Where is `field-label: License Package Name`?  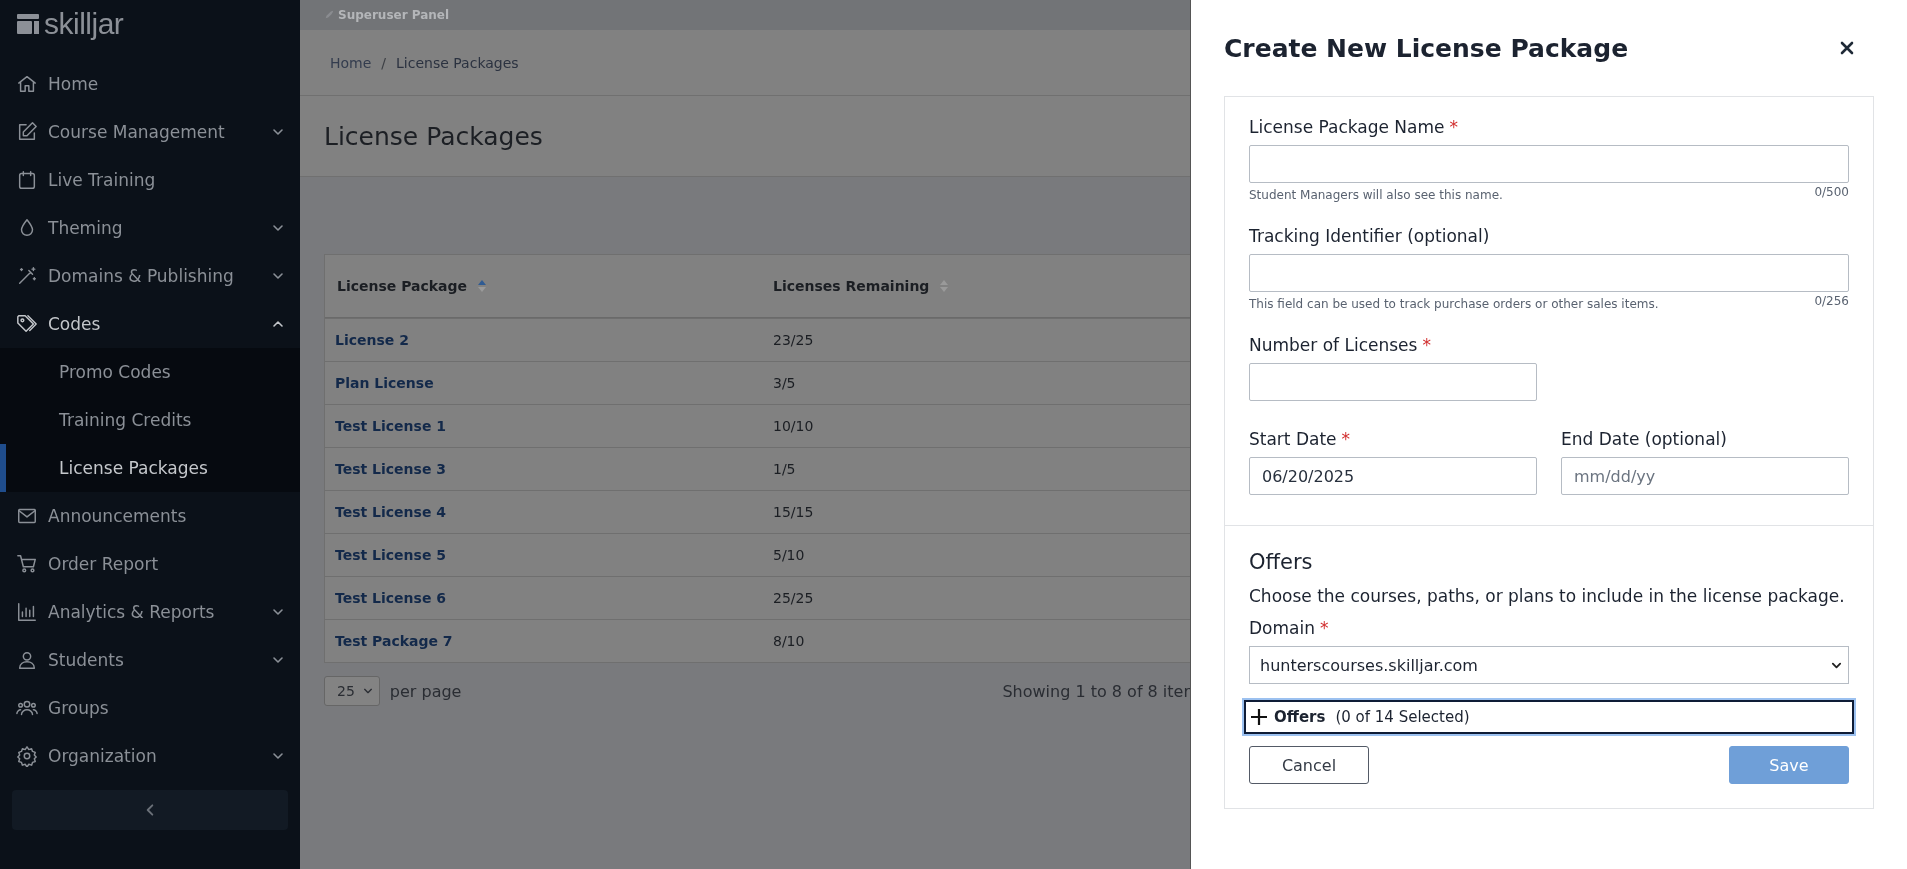
field-label: License Package Name is located at coordinates (1347, 127).